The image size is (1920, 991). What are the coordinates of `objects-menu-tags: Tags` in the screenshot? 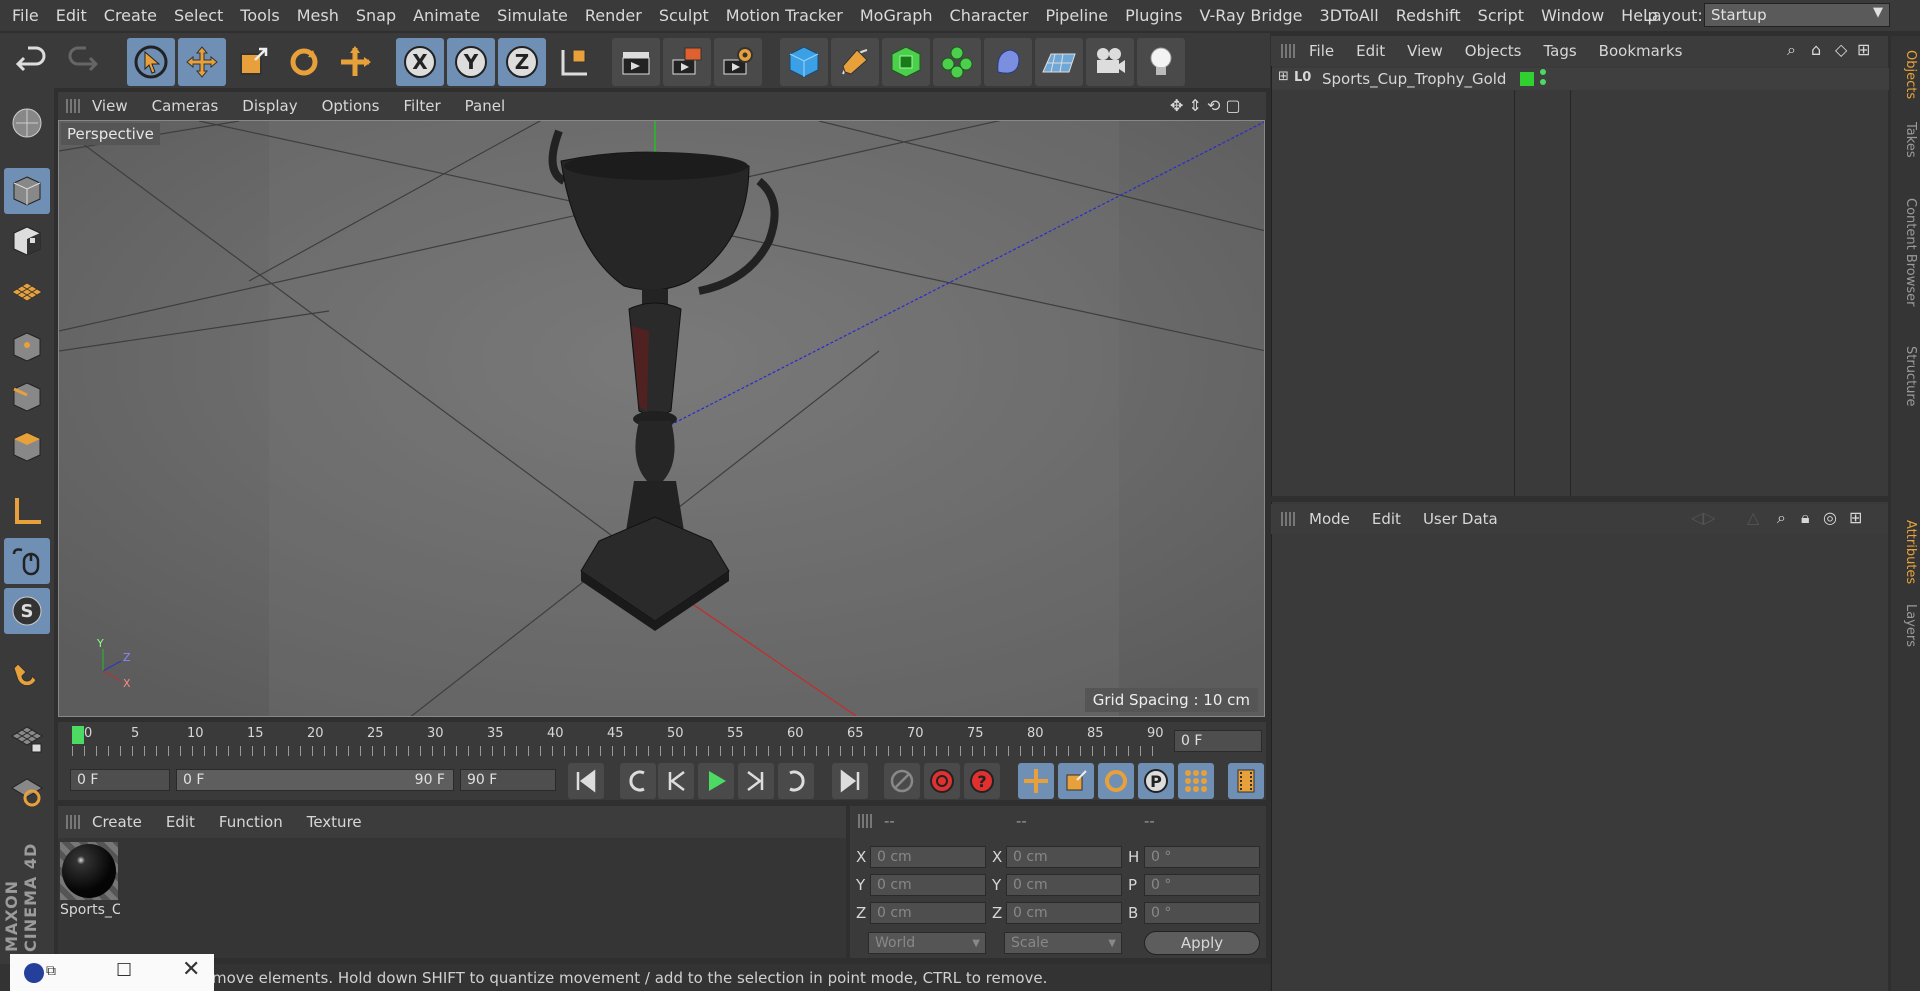 It's located at (1559, 51).